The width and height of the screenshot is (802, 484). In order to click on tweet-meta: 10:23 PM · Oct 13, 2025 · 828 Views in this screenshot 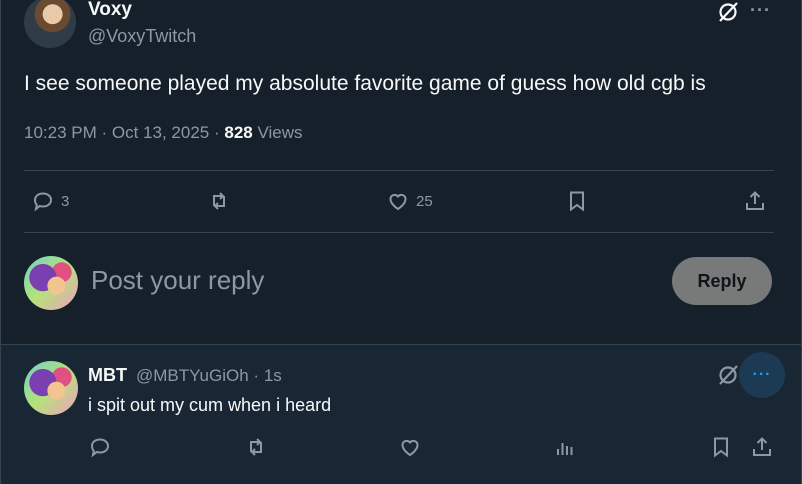, I will do `click(163, 133)`.